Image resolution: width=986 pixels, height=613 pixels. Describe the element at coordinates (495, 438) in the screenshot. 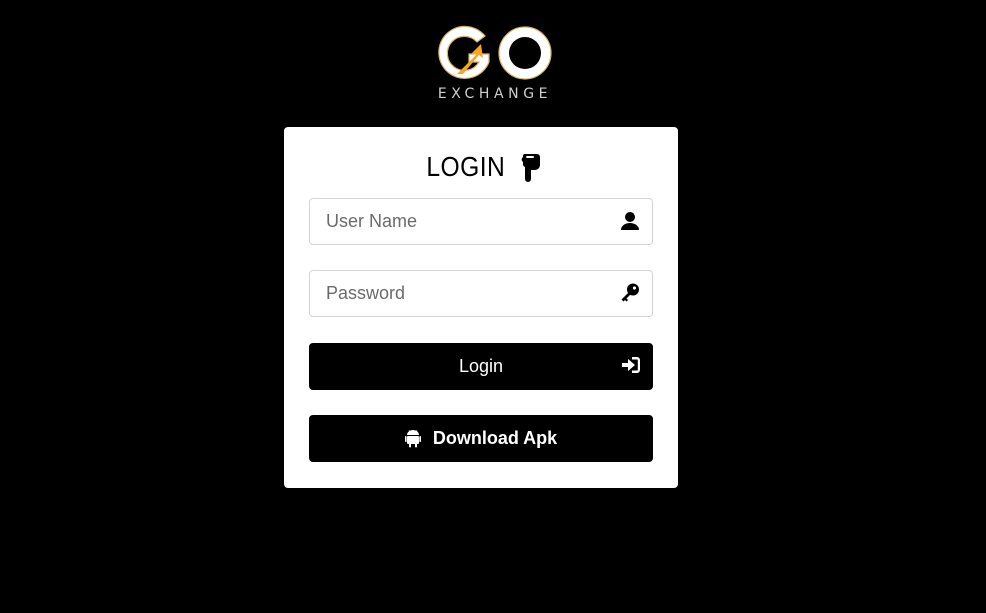

I see `download-apk-label: Download Apk` at that location.